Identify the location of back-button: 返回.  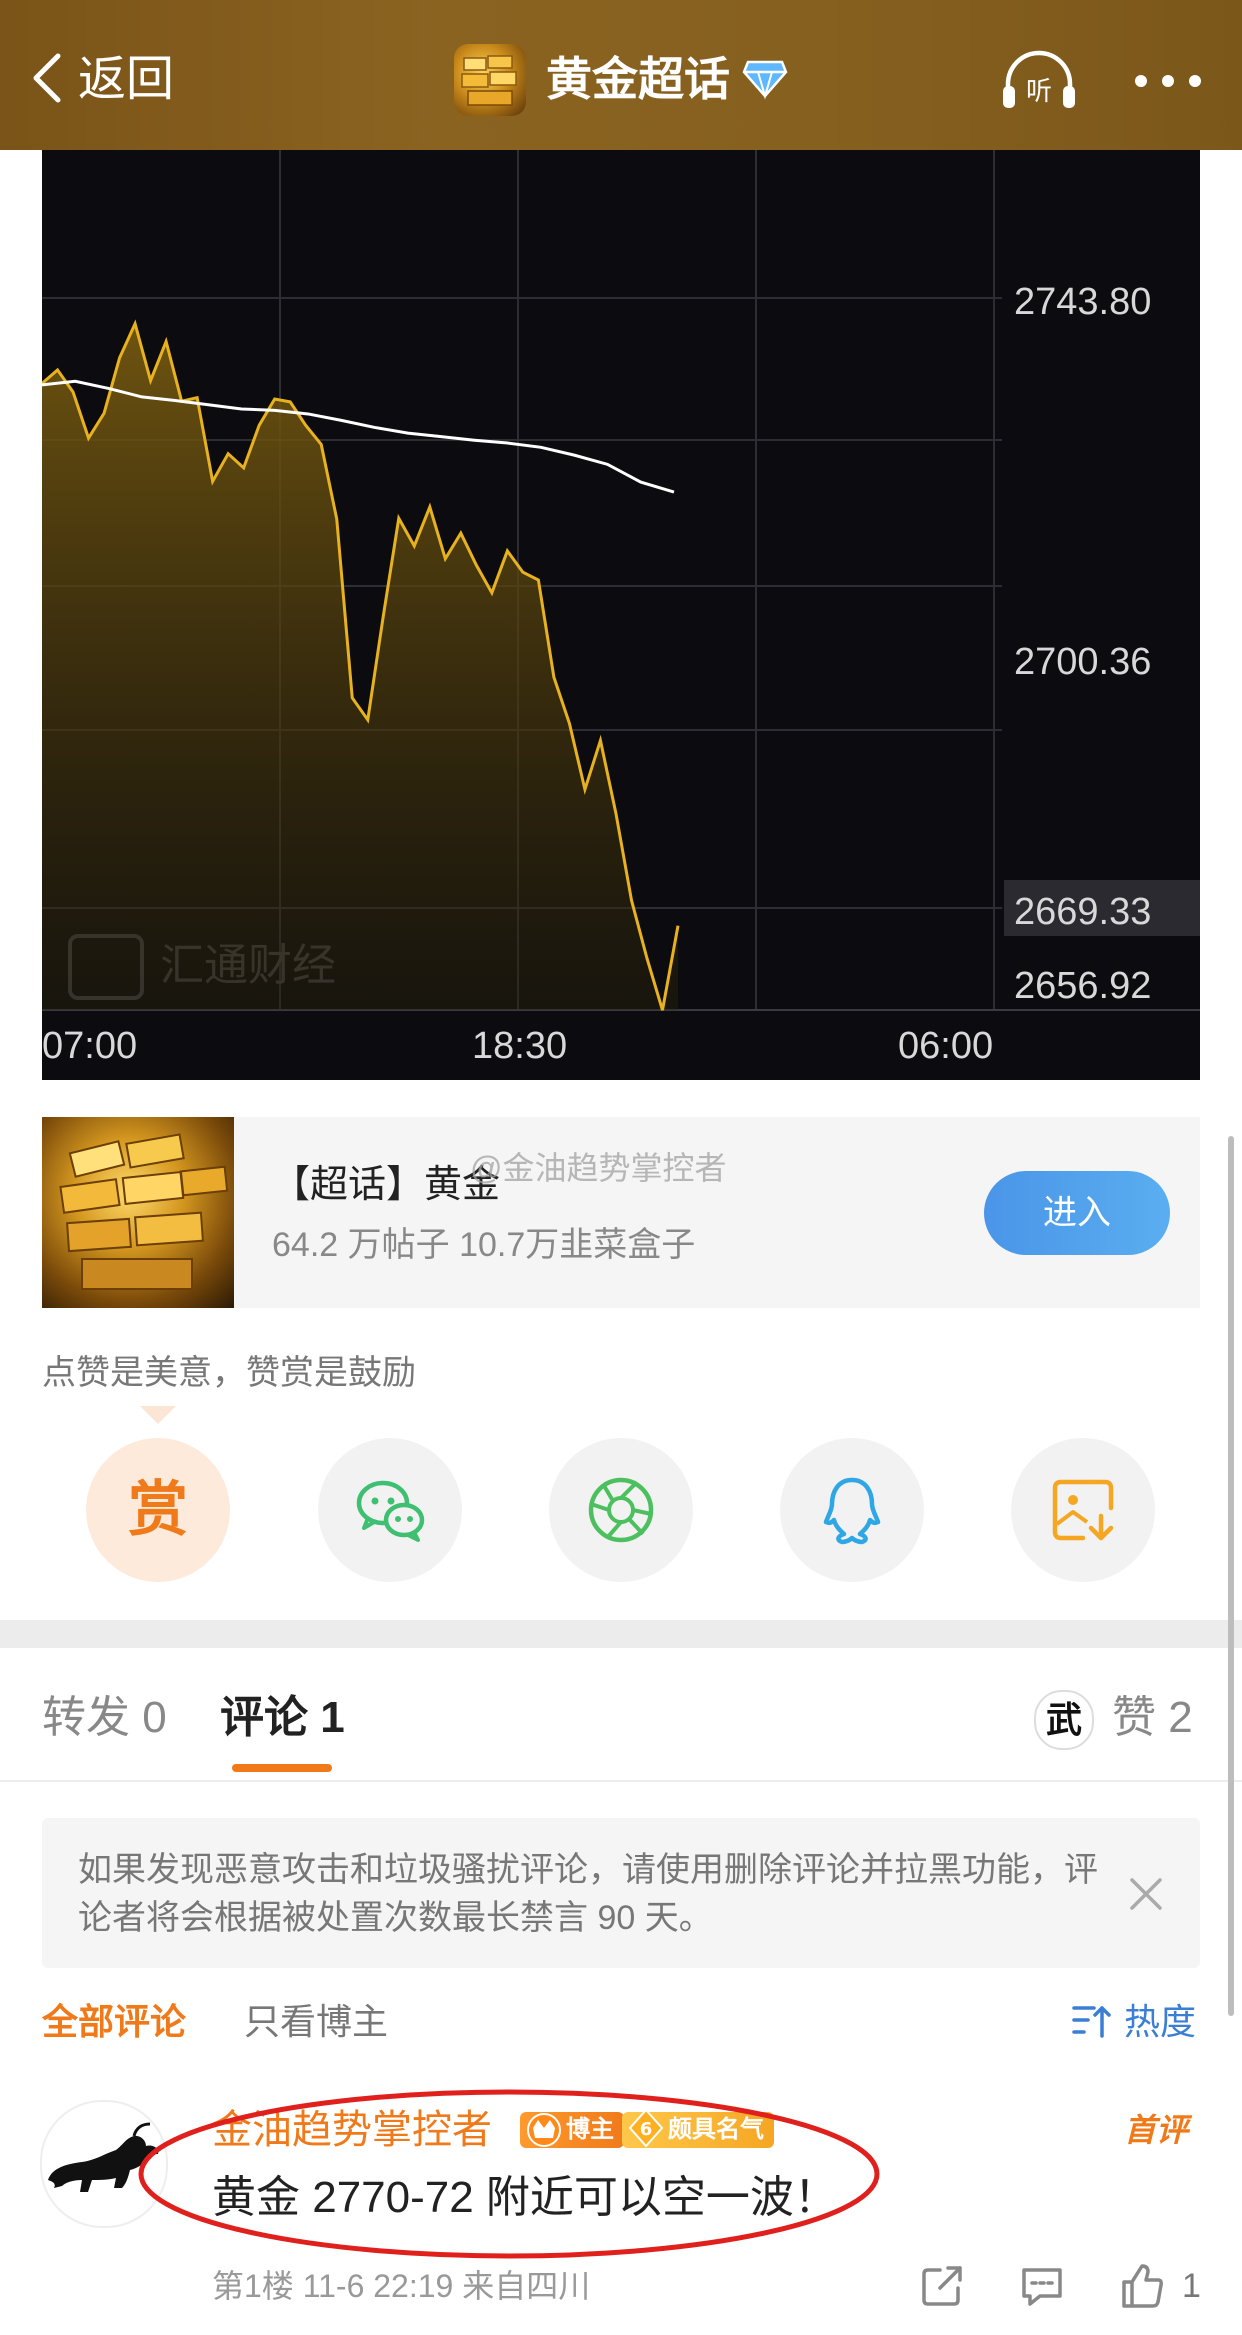
(126, 80).